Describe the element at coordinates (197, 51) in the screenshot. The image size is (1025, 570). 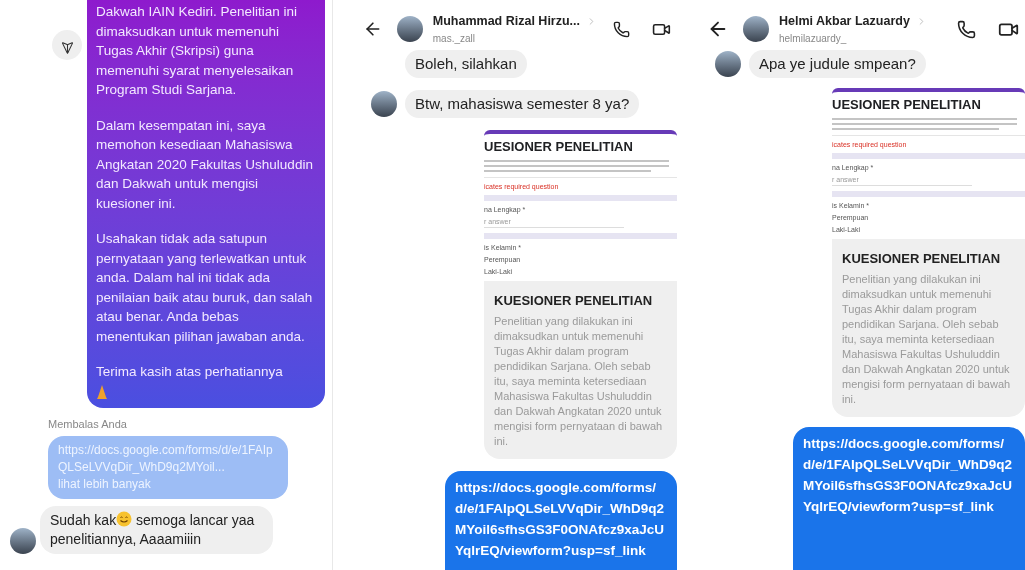
I see `message-text: Dakwah IAIN Kediri. Penelitian ini dimaksudkan untuk memenuhi Tugas Akhir (Skripsi) guna memenuhi syarat menyelesaikan Program Studi Sarjana.` at that location.